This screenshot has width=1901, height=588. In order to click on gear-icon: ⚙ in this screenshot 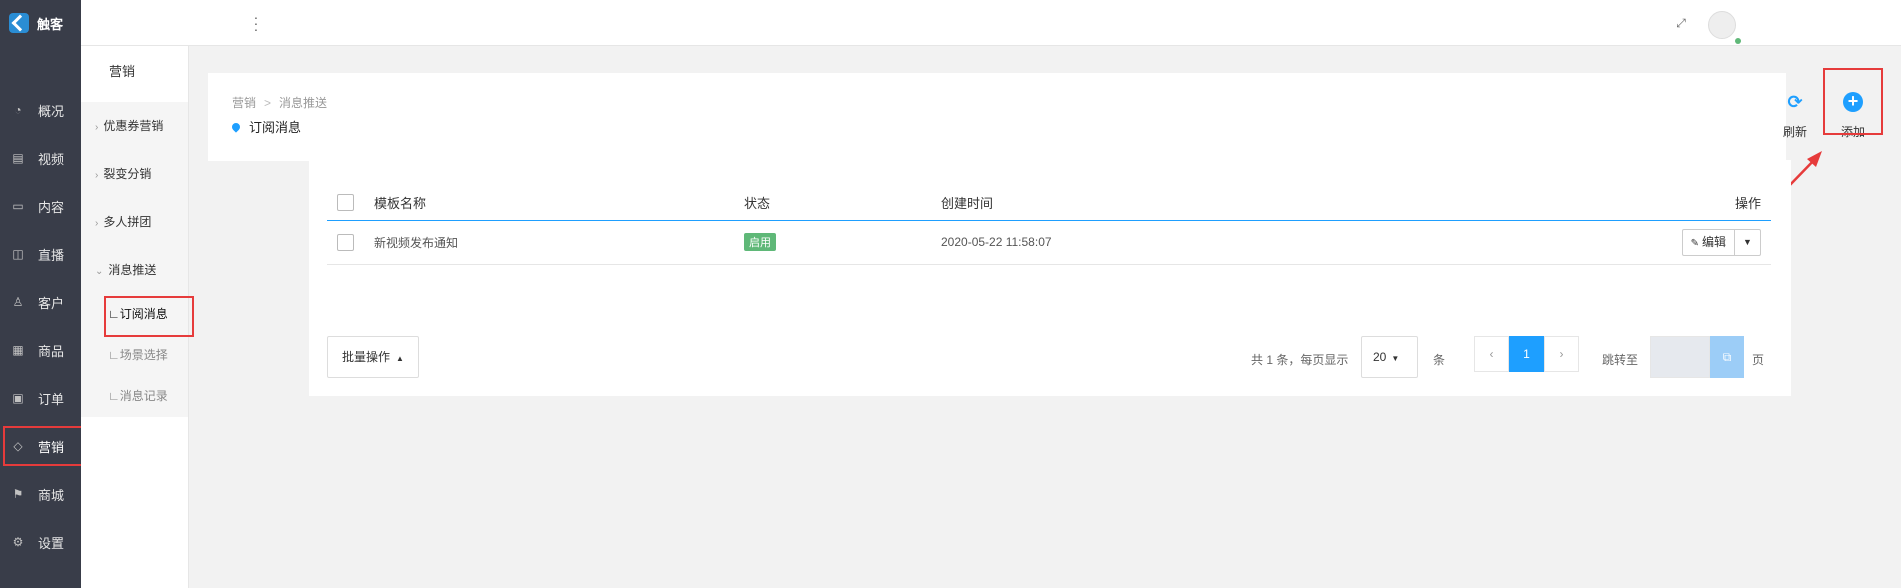, I will do `click(18, 542)`.